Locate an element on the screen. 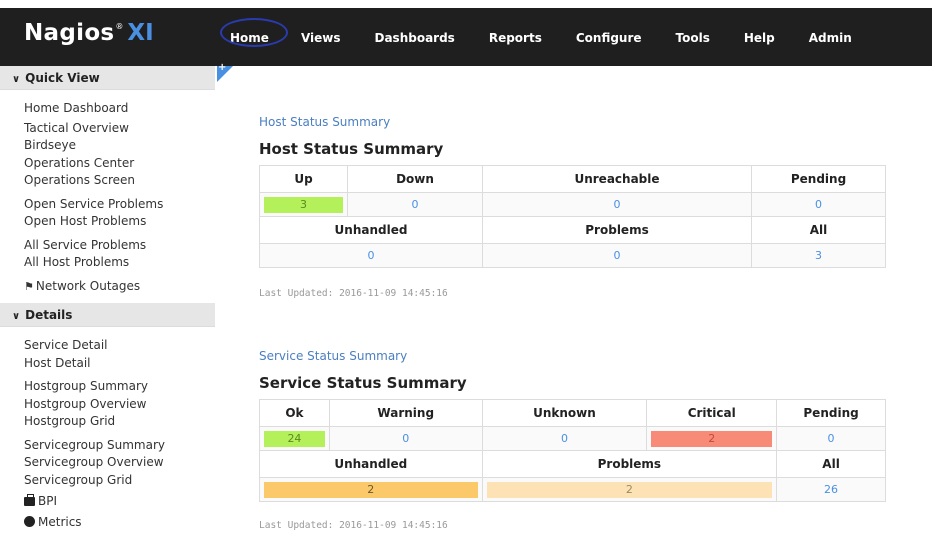 The height and width of the screenshot is (540, 932). sidebar-item-network-outages: ⚑ Network Outages is located at coordinates (107, 287).